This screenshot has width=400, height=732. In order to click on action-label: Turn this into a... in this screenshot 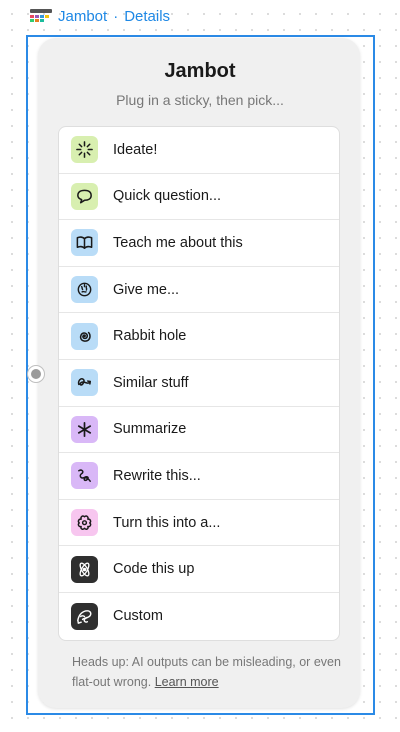, I will do `click(167, 522)`.